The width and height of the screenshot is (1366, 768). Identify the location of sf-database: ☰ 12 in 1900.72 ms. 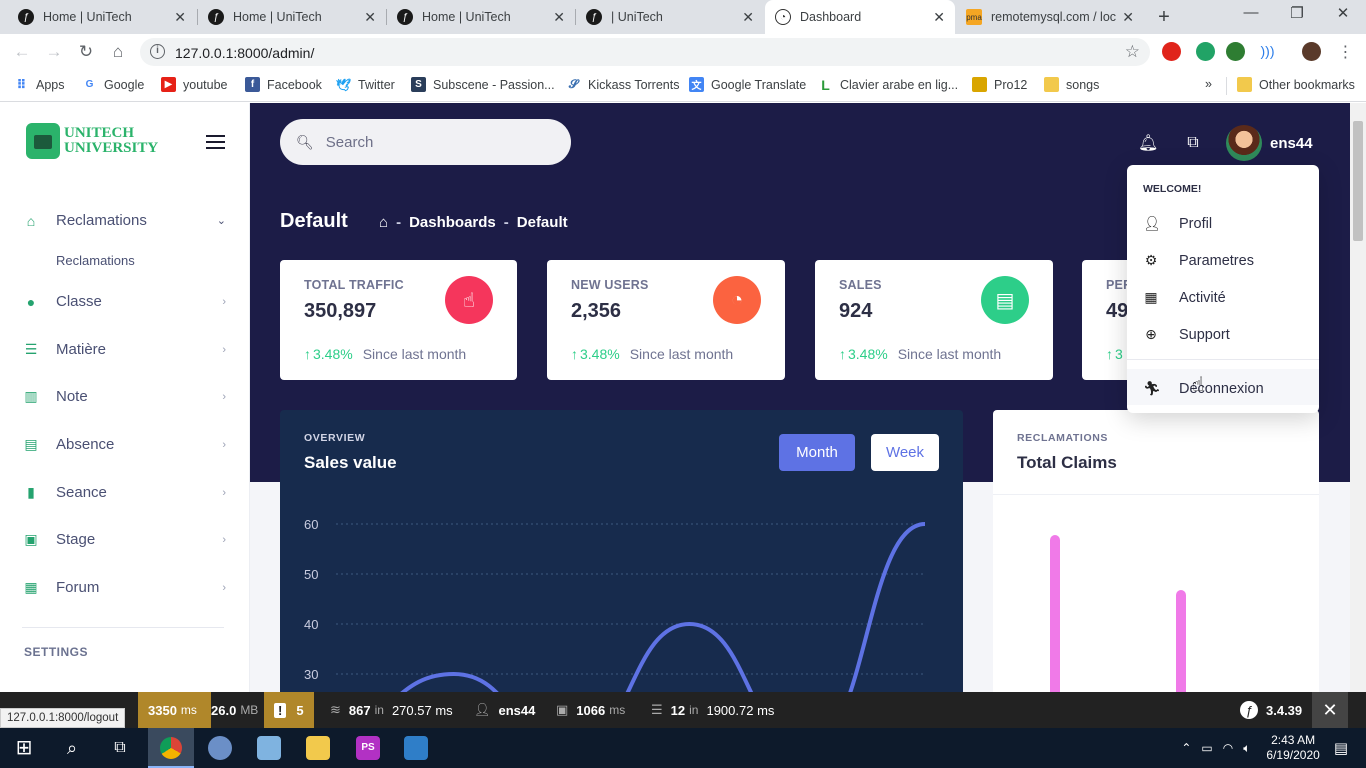
(714, 710).